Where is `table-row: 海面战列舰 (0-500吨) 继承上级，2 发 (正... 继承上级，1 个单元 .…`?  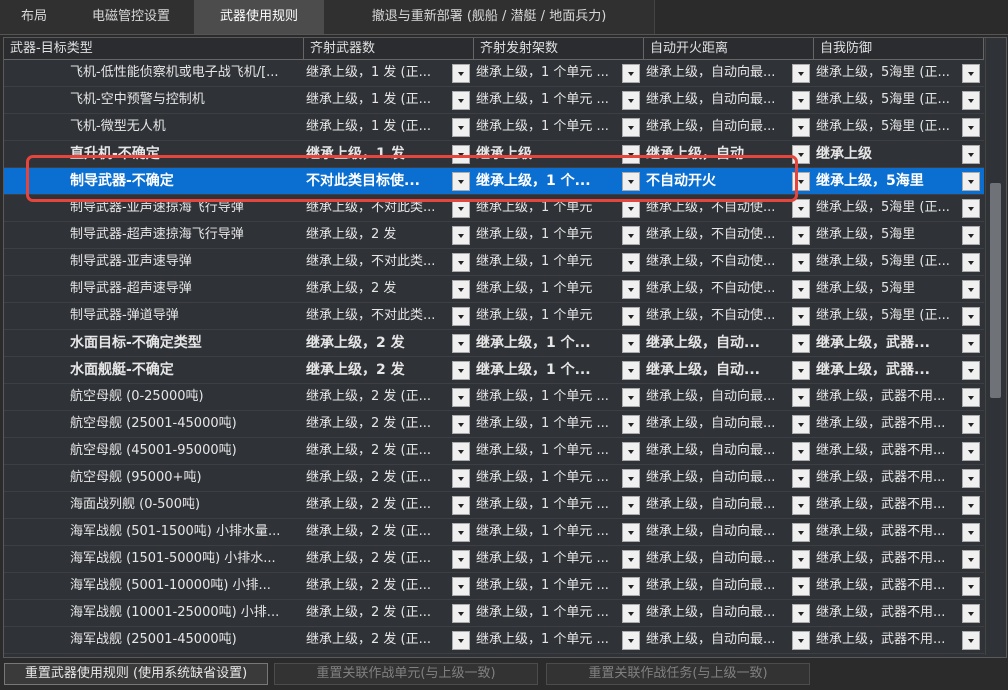
table-row: 海面战列舰 (0-500吨) 继承上级，2 发 (正... 继承上级，1 个单元 .… is located at coordinates (494, 505).